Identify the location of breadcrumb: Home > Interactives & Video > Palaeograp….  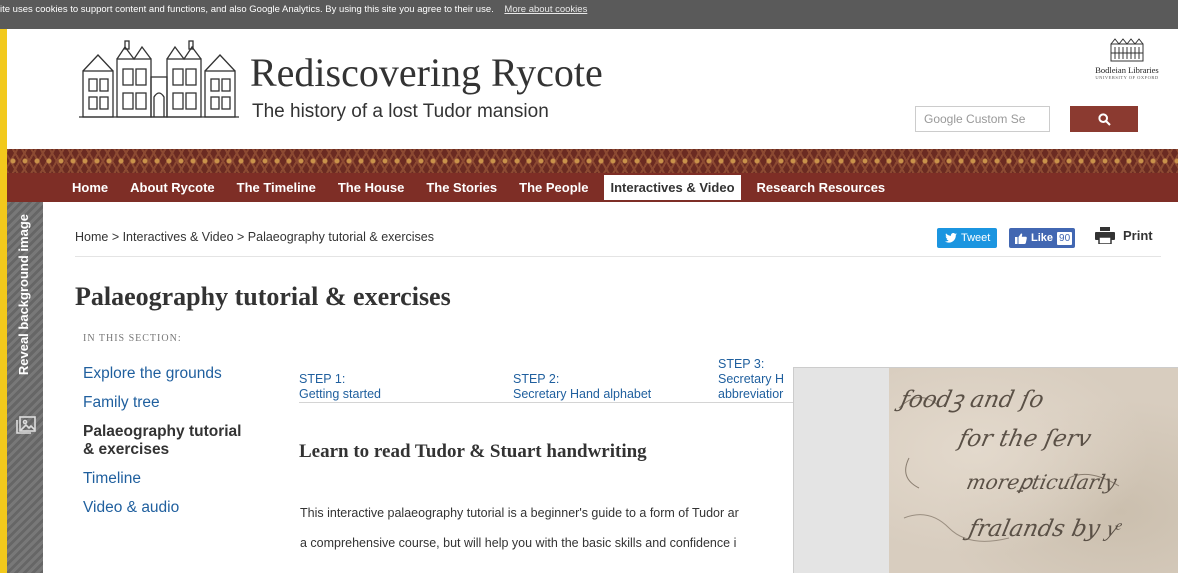
(254, 237).